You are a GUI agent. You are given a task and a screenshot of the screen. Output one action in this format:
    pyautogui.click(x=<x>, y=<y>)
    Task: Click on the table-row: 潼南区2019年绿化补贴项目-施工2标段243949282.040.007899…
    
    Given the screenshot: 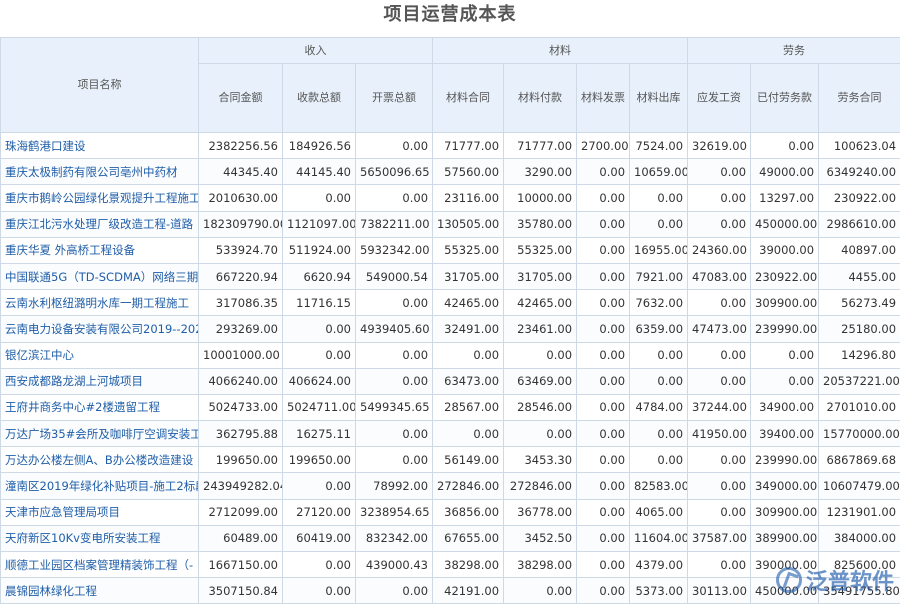 What is the action you would take?
    pyautogui.click(x=450, y=486)
    